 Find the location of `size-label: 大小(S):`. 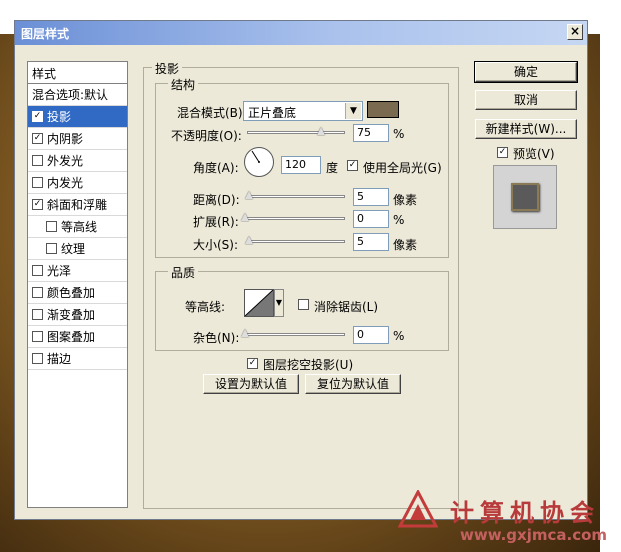

size-label: 大小(S): is located at coordinates (216, 245).